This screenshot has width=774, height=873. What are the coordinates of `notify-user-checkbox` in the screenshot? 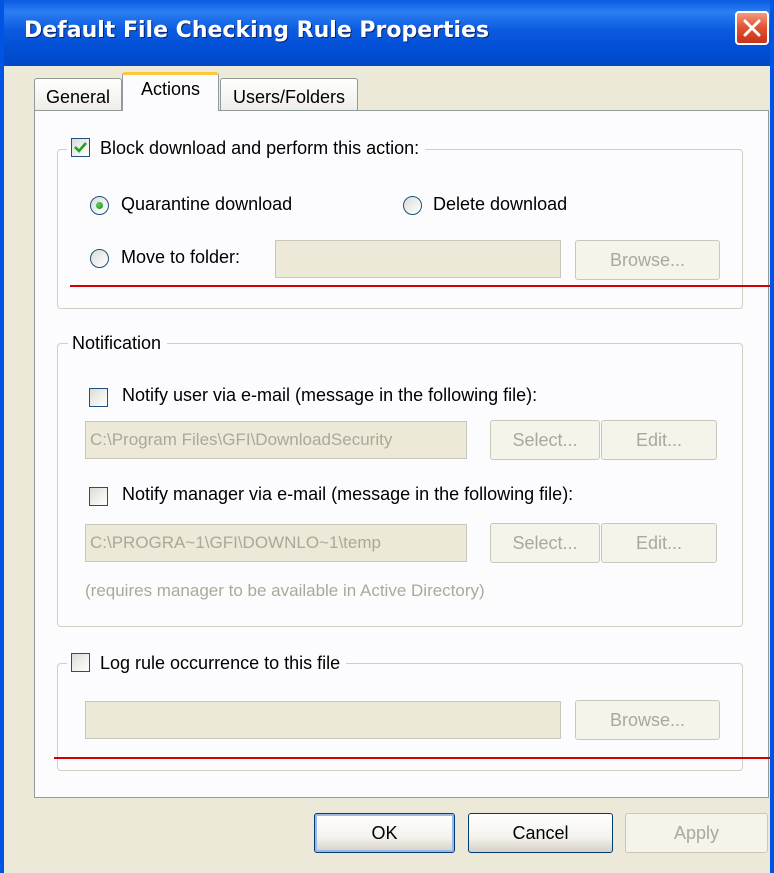 It's located at (98, 397).